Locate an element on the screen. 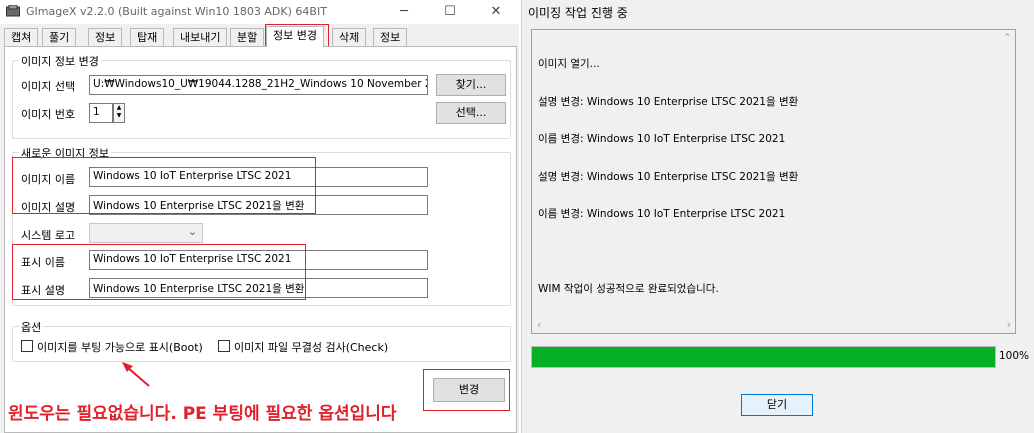 This screenshot has height=433, width=1034. image-select-label: 이미지 선택 is located at coordinates (48, 86).